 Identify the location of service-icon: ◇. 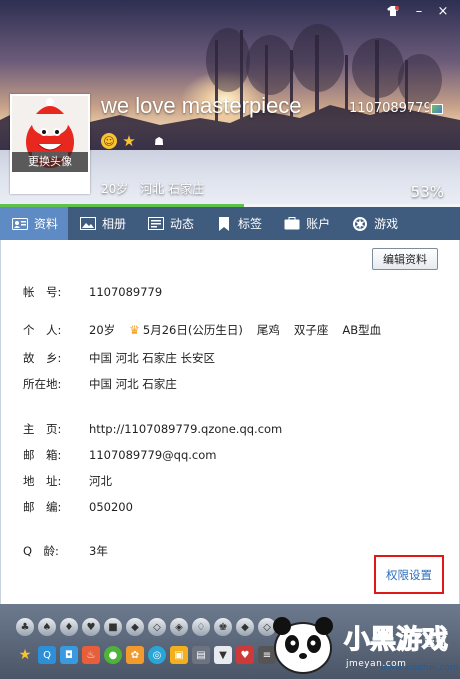
(157, 627).